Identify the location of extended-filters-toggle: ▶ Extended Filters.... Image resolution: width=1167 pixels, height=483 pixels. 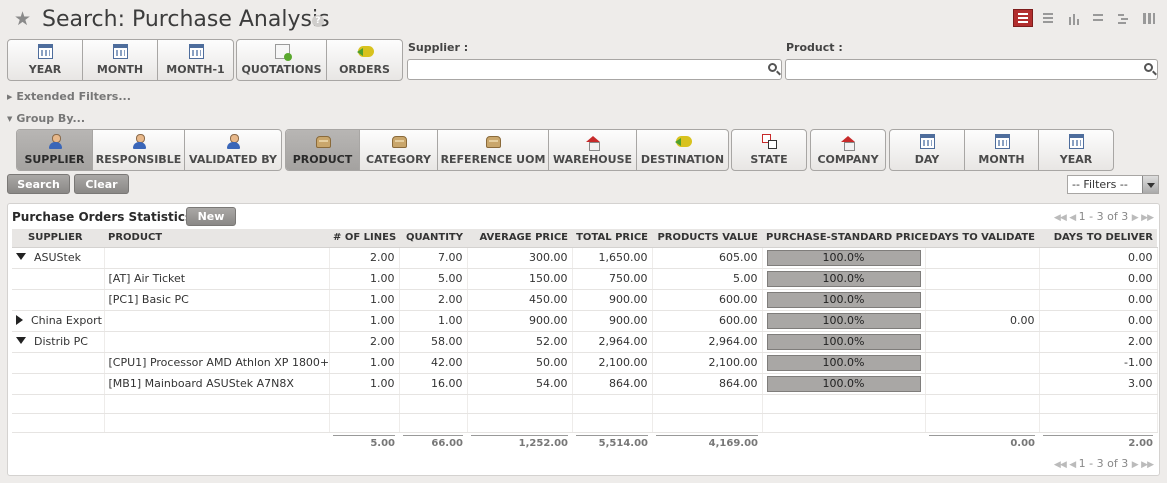
(69, 96).